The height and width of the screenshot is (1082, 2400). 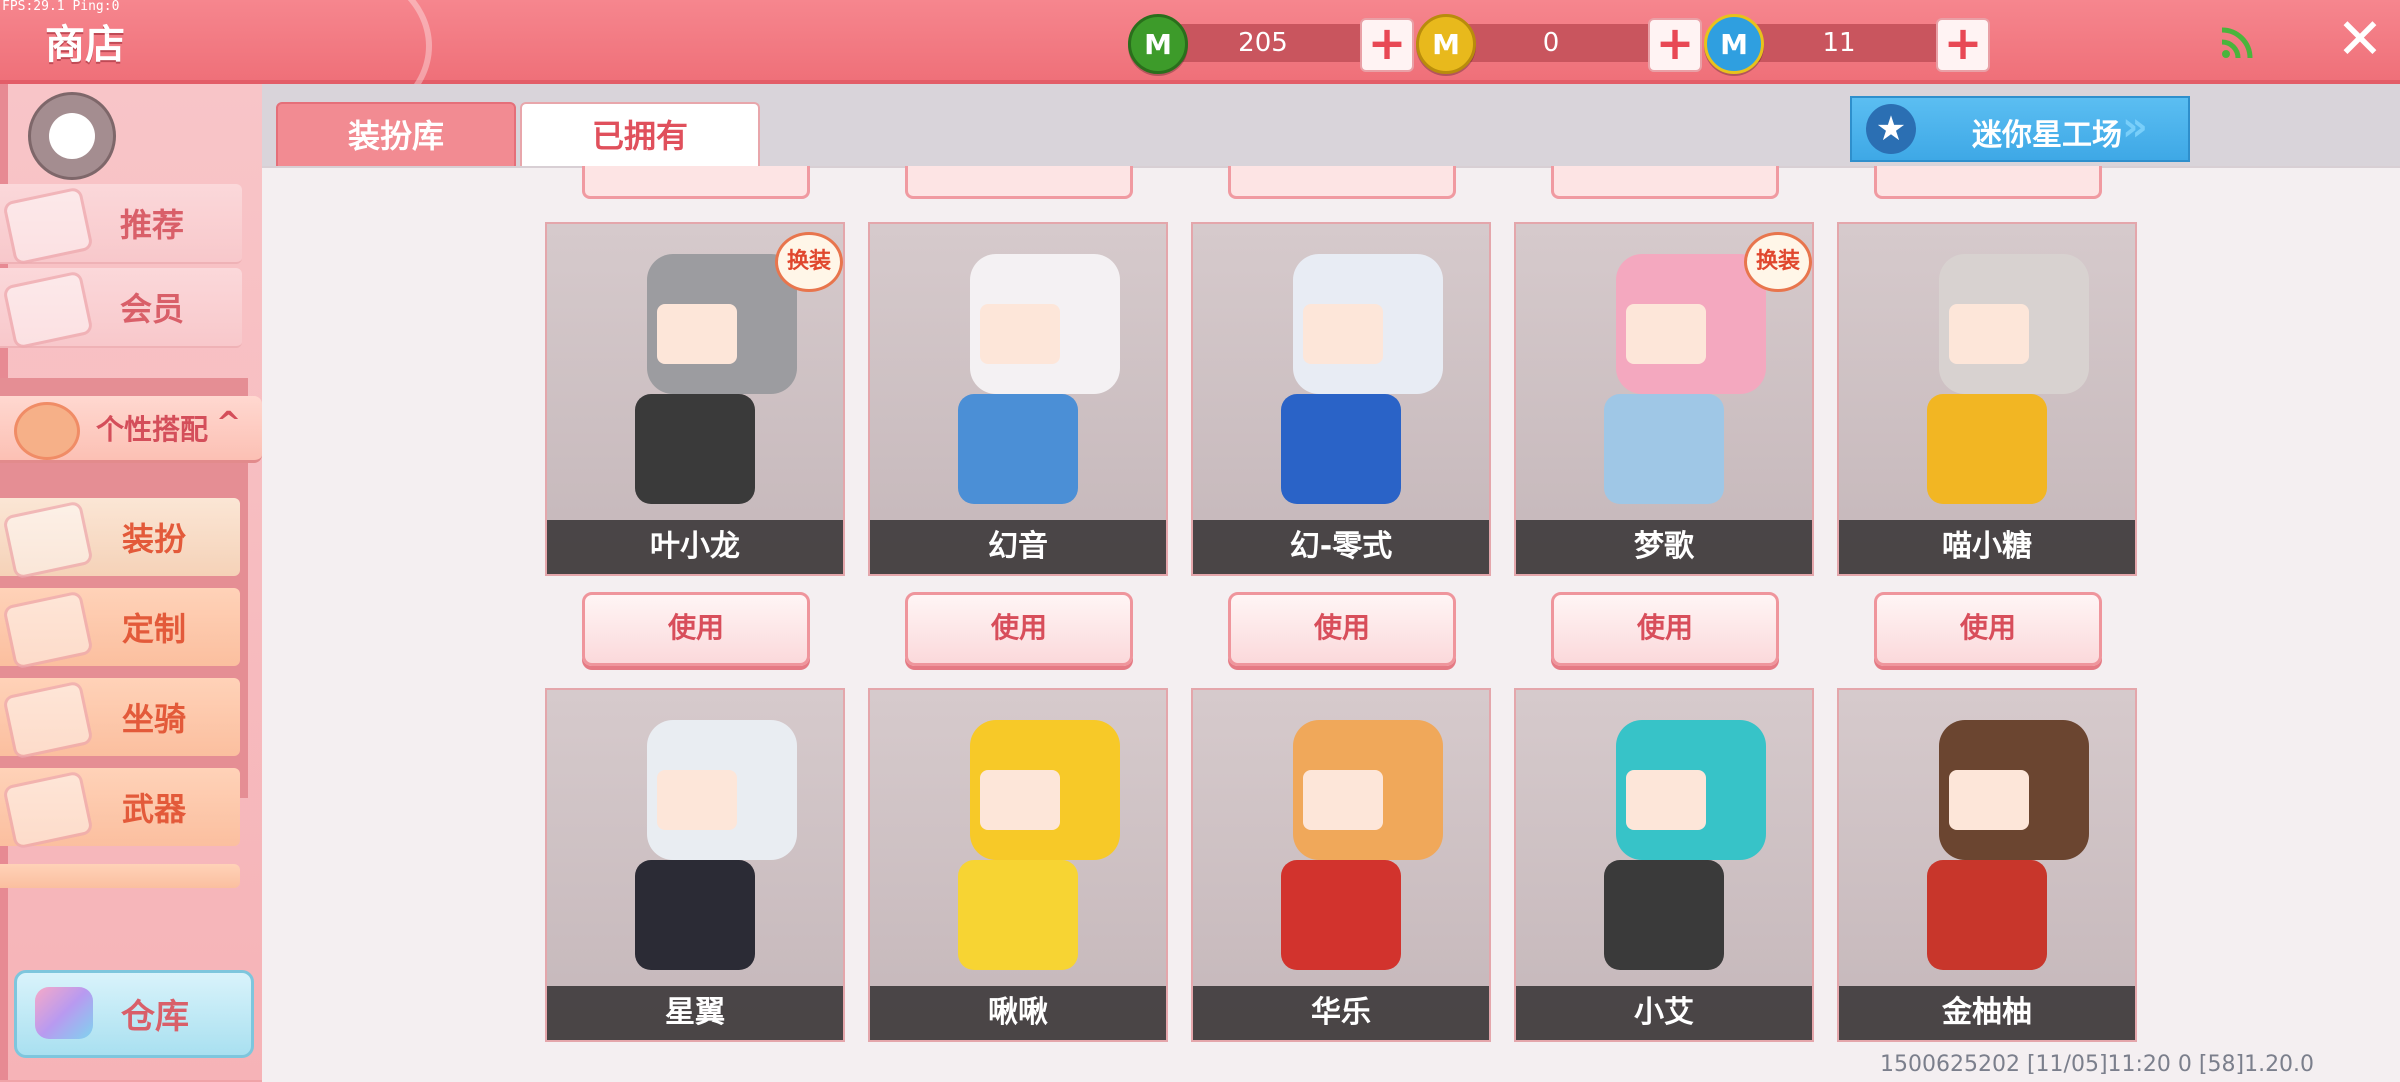 What do you see at coordinates (47, 431) in the screenshot?
I see `star-badge-icon` at bounding box center [47, 431].